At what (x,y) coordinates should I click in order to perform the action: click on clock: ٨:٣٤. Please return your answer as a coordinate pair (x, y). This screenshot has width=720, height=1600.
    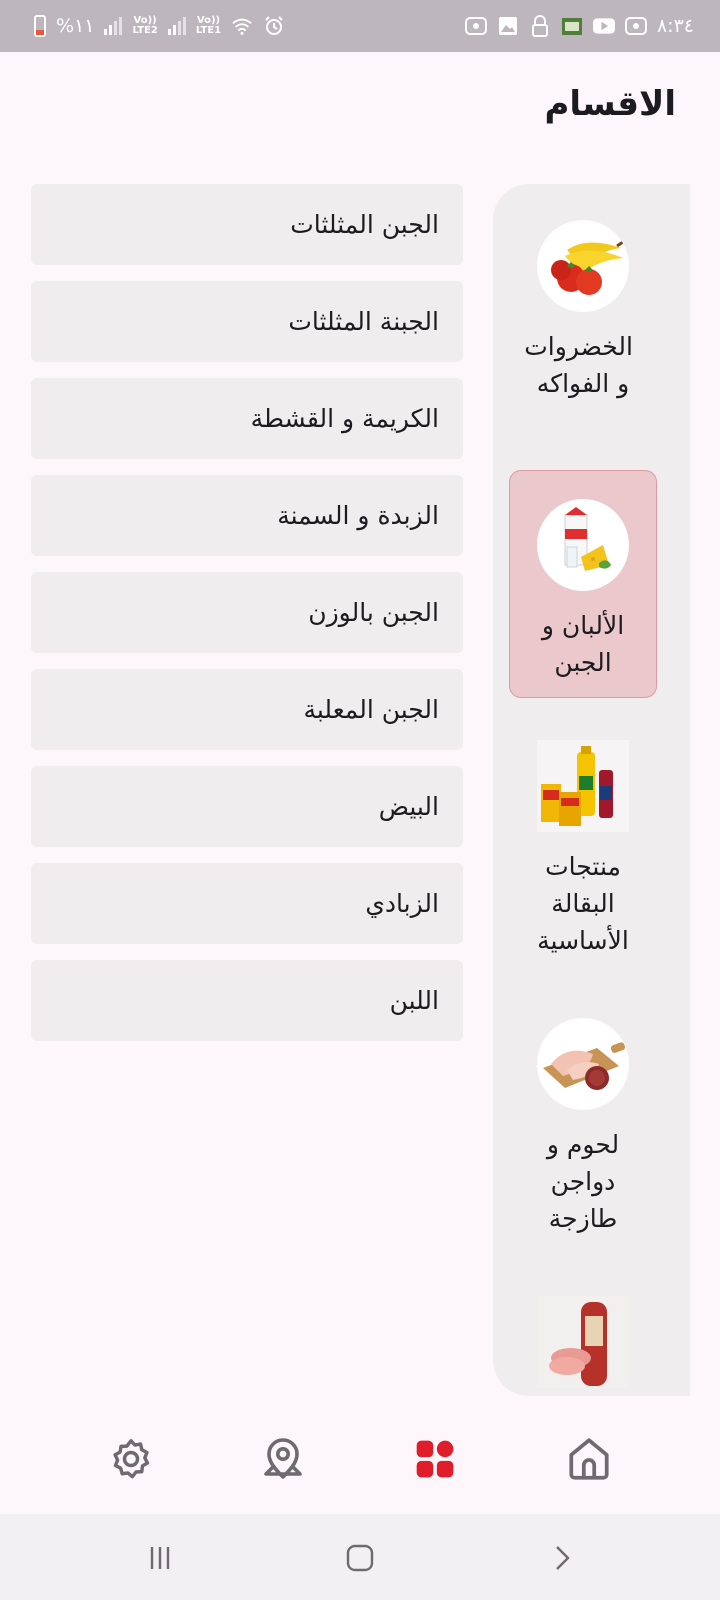
    Looking at the image, I should click on (675, 26).